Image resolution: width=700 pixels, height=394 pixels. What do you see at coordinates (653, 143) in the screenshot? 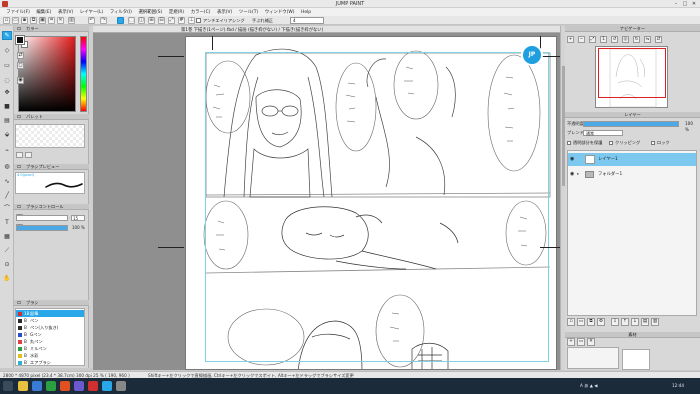
I see `lock-checkbox` at bounding box center [653, 143].